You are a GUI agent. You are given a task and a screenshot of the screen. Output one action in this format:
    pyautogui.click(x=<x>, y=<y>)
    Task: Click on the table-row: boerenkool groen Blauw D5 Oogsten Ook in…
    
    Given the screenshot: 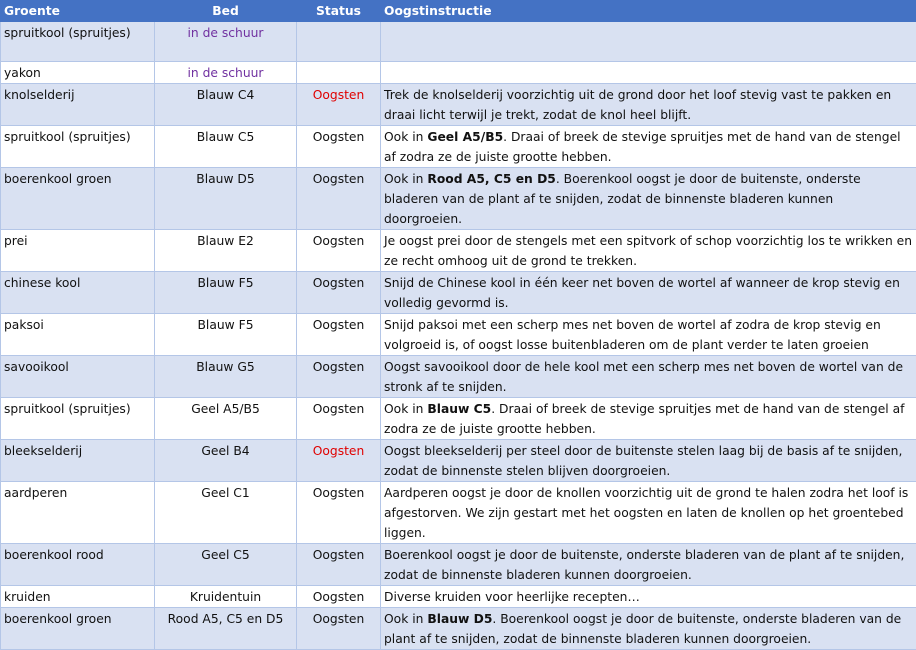 What is the action you would take?
    pyautogui.click(x=458, y=199)
    